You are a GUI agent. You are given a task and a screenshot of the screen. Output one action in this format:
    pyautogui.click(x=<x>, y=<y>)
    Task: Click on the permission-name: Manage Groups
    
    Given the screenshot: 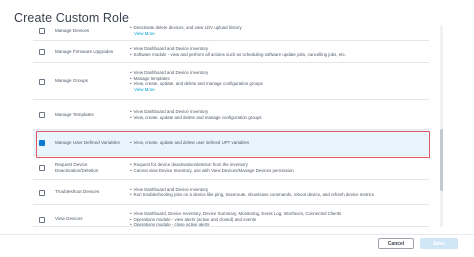 What is the action you would take?
    pyautogui.click(x=71, y=80)
    